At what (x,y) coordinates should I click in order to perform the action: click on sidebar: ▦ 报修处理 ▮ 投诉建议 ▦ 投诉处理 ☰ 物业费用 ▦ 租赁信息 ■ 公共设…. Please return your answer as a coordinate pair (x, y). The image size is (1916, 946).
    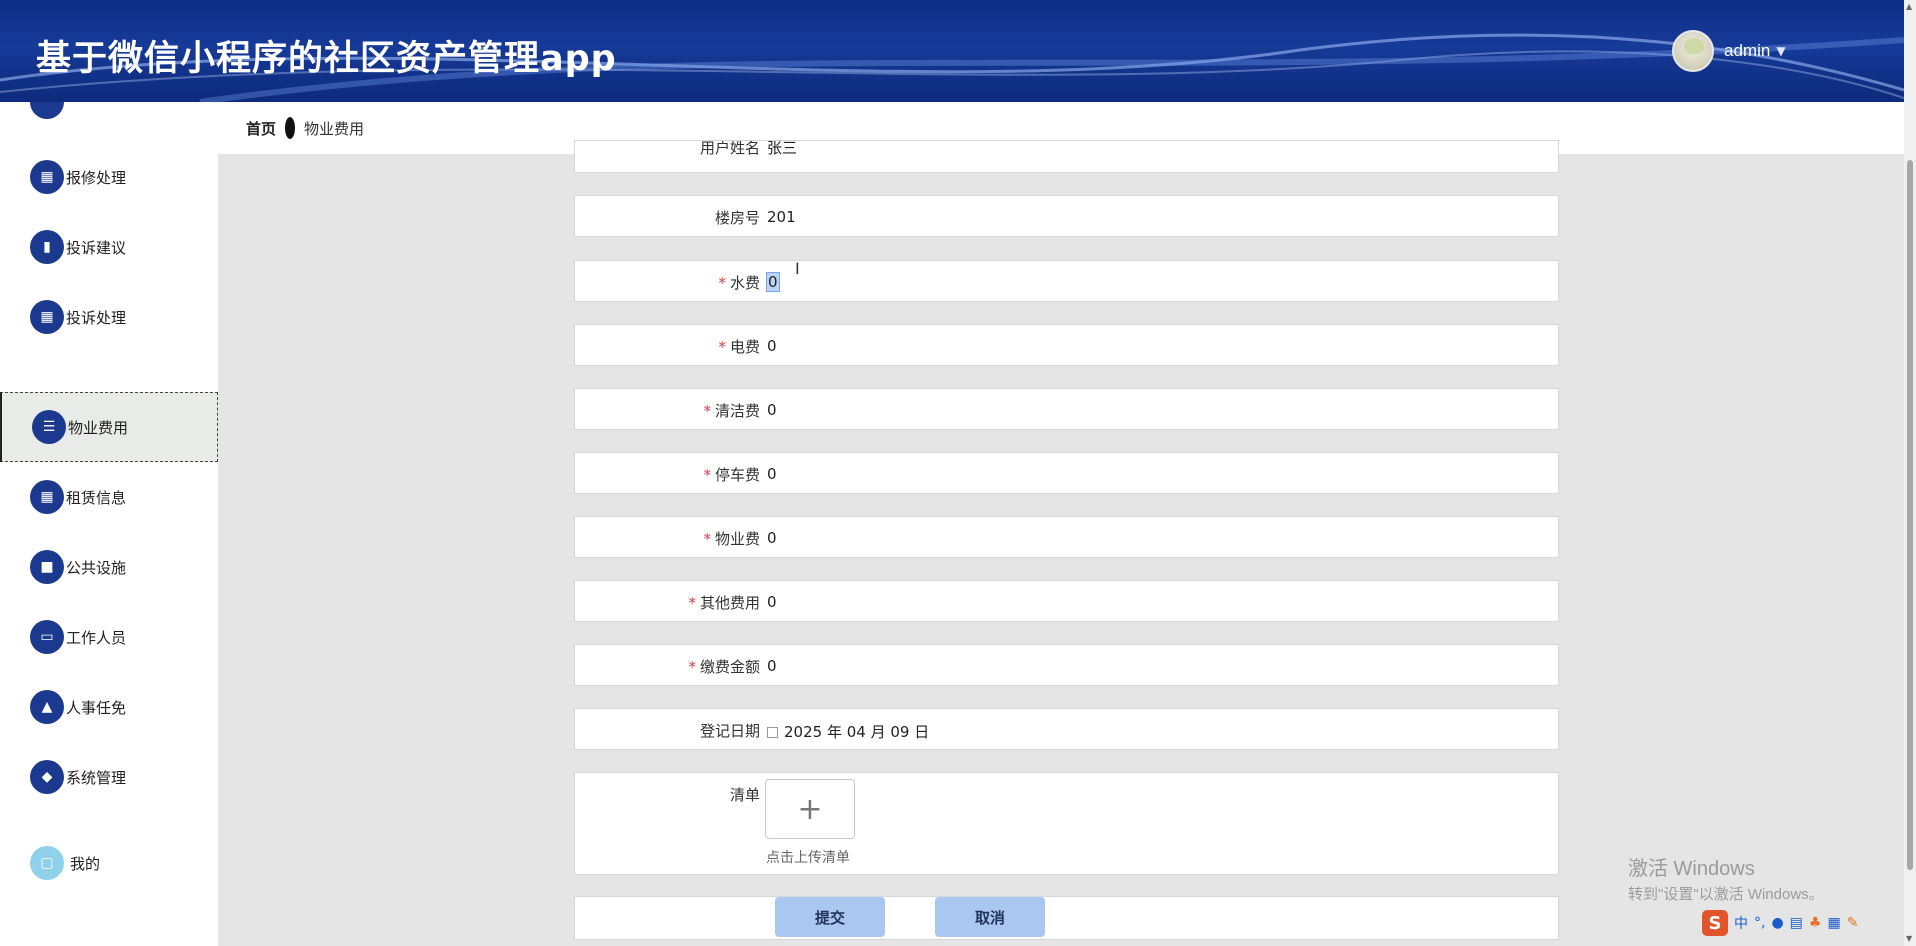
    Looking at the image, I should click on (109, 524).